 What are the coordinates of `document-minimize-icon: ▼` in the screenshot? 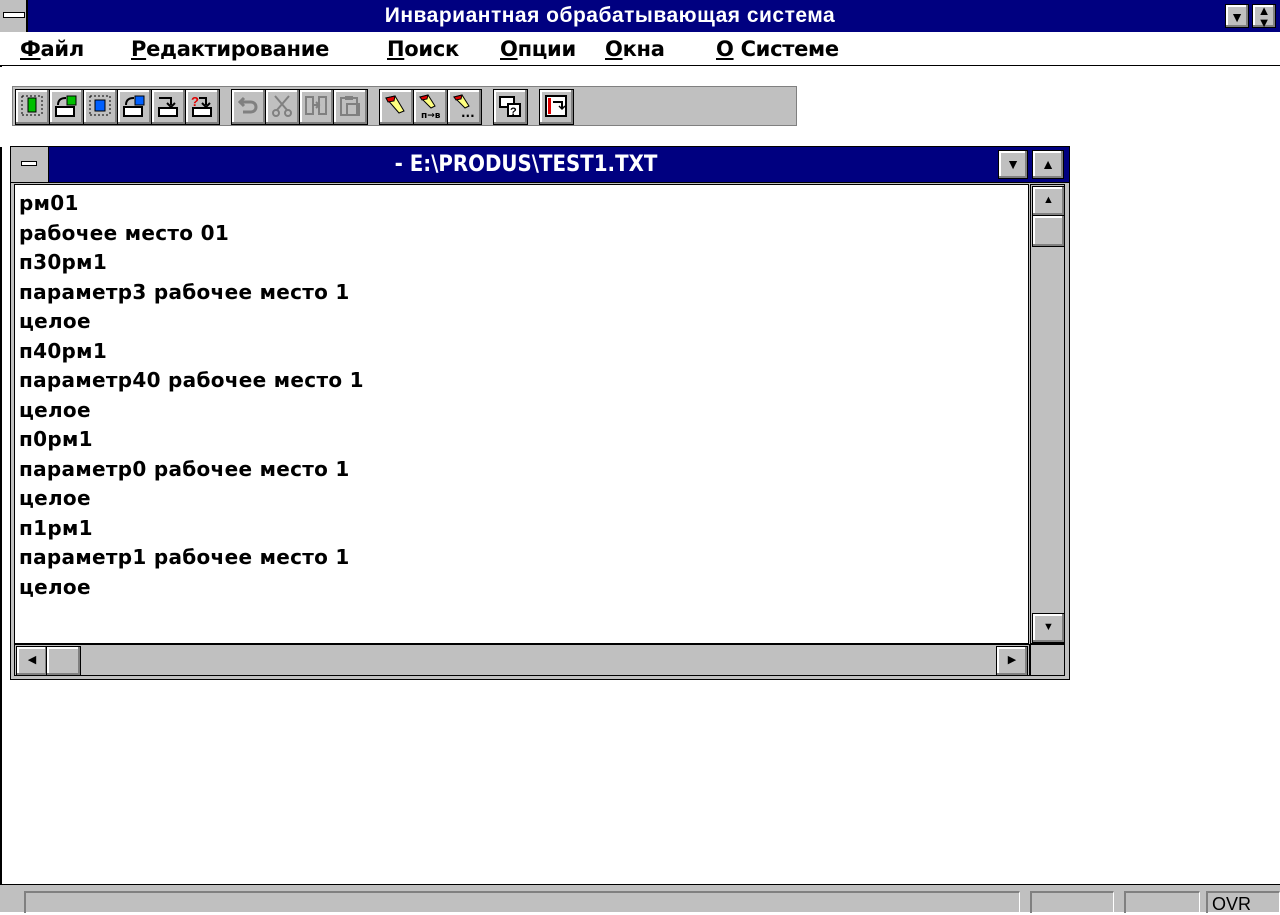 It's located at (1013, 164).